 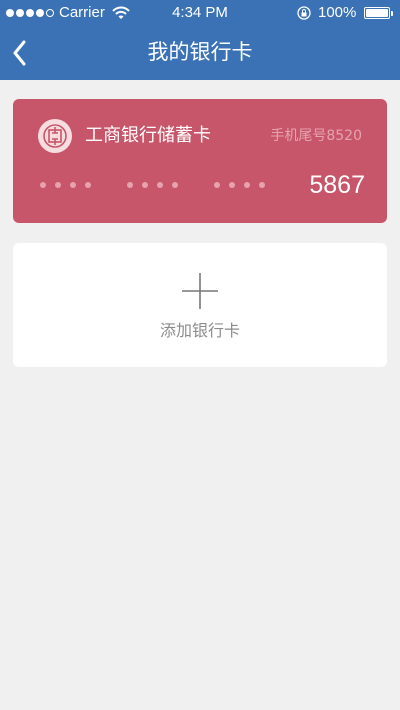 I want to click on card-last-four: 5867, so click(x=337, y=185).